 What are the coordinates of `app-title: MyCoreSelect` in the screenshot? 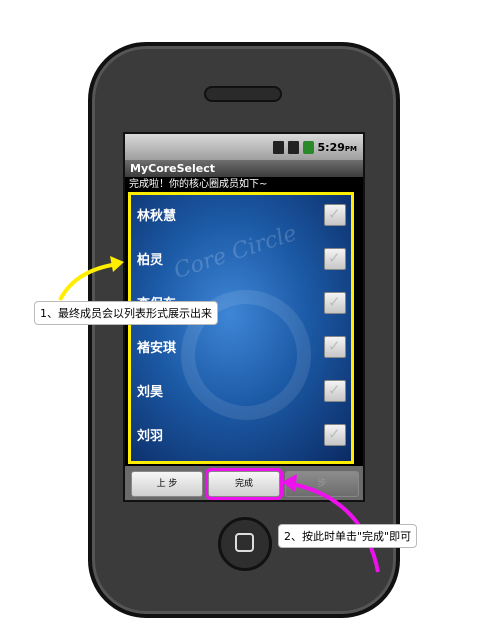 It's located at (244, 168).